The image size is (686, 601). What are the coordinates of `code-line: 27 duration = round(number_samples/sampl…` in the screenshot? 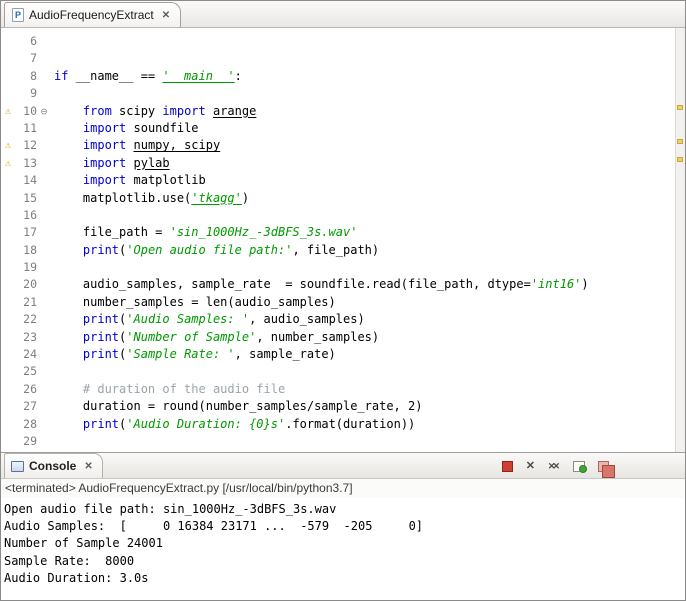 It's located at (338, 406).